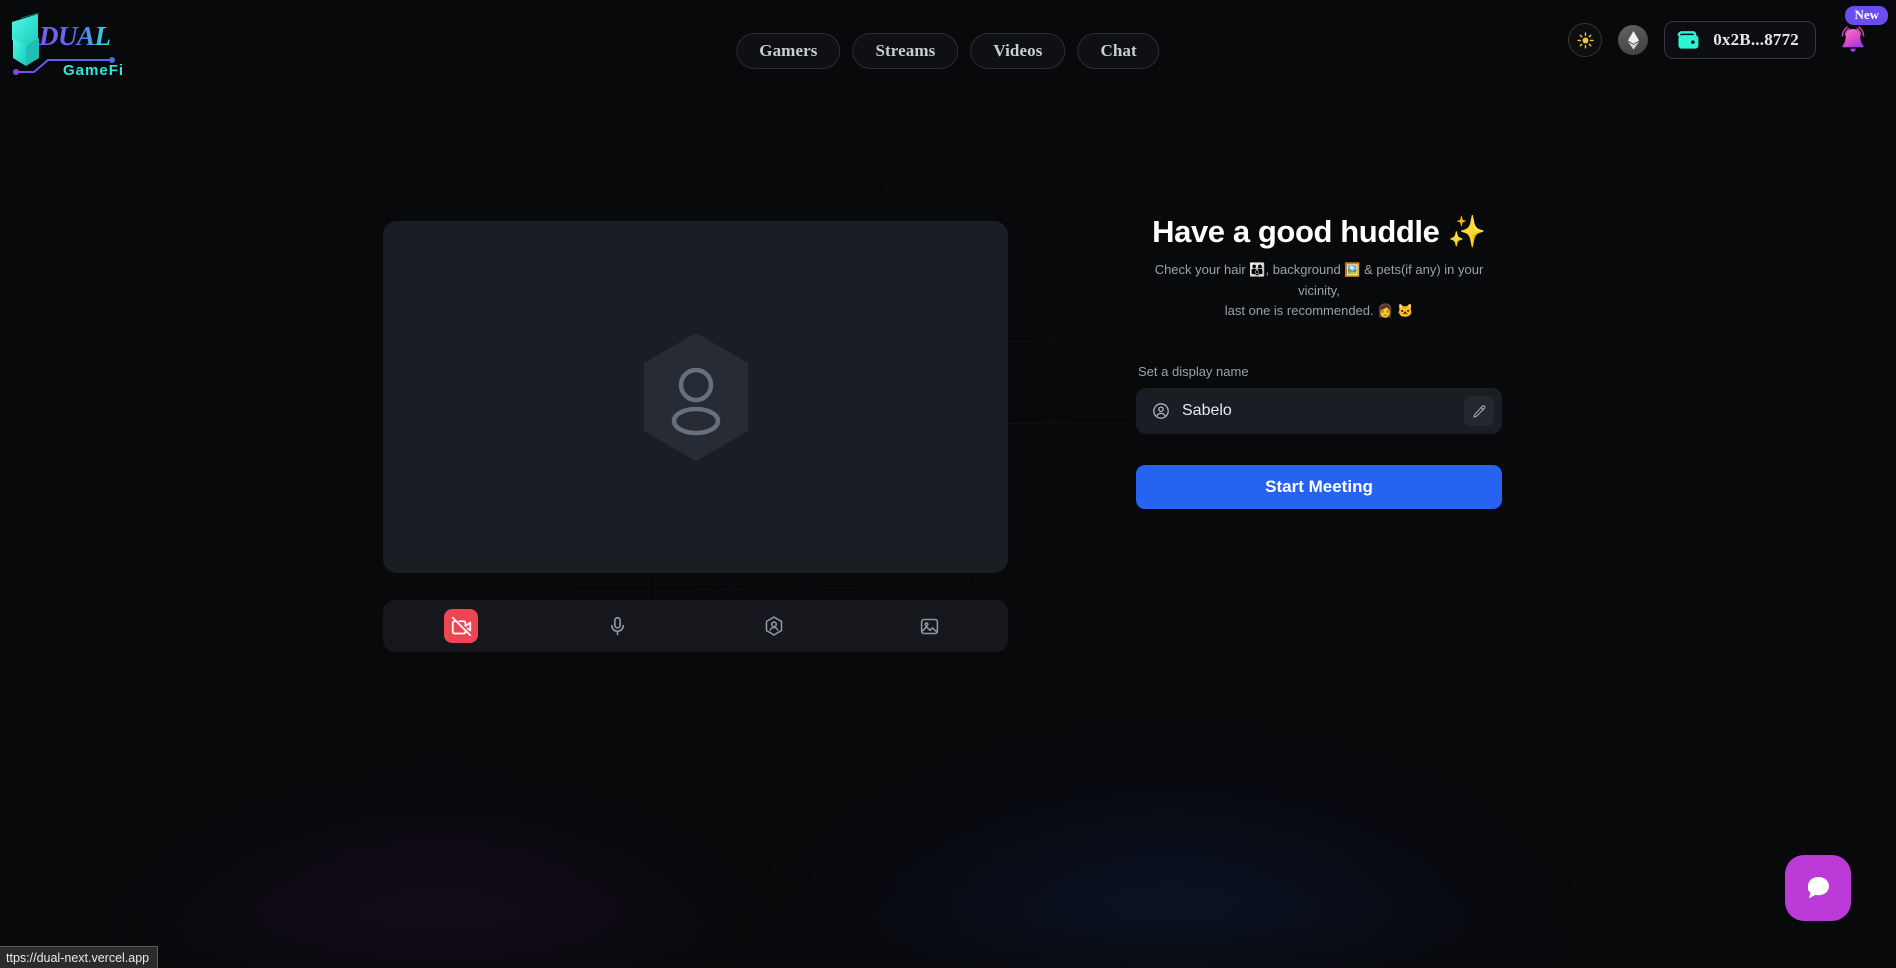 This screenshot has height=968, width=1896. I want to click on microphone-toggle-button, so click(617, 626).